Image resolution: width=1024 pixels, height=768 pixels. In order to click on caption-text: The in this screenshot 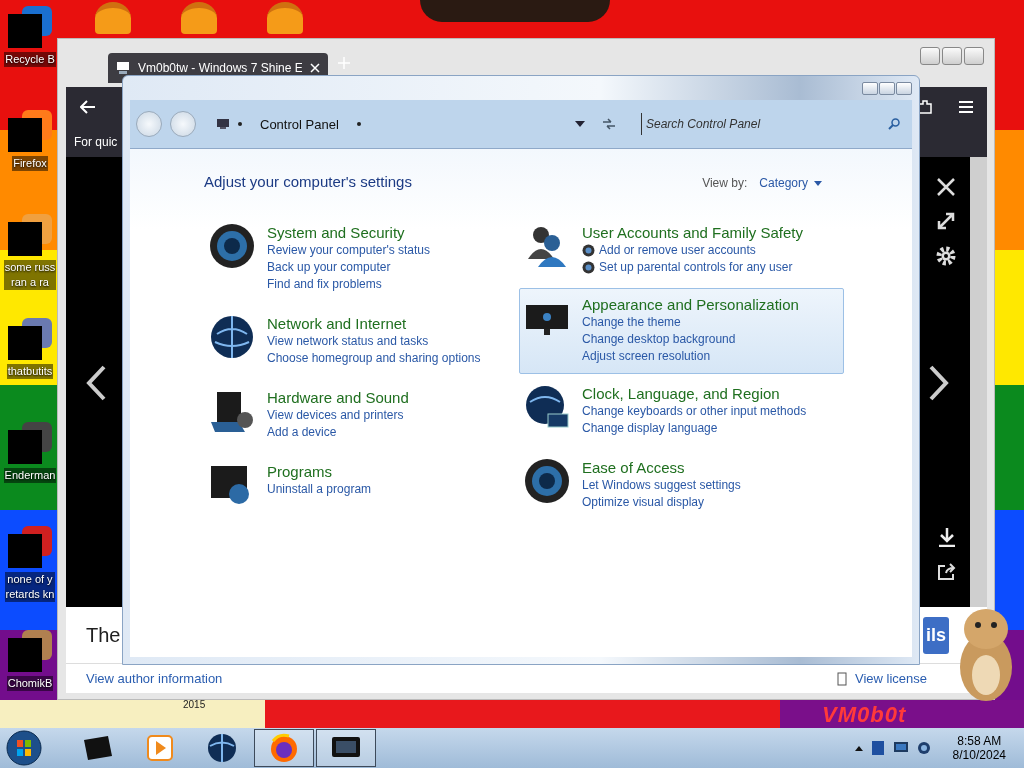, I will do `click(103, 635)`.